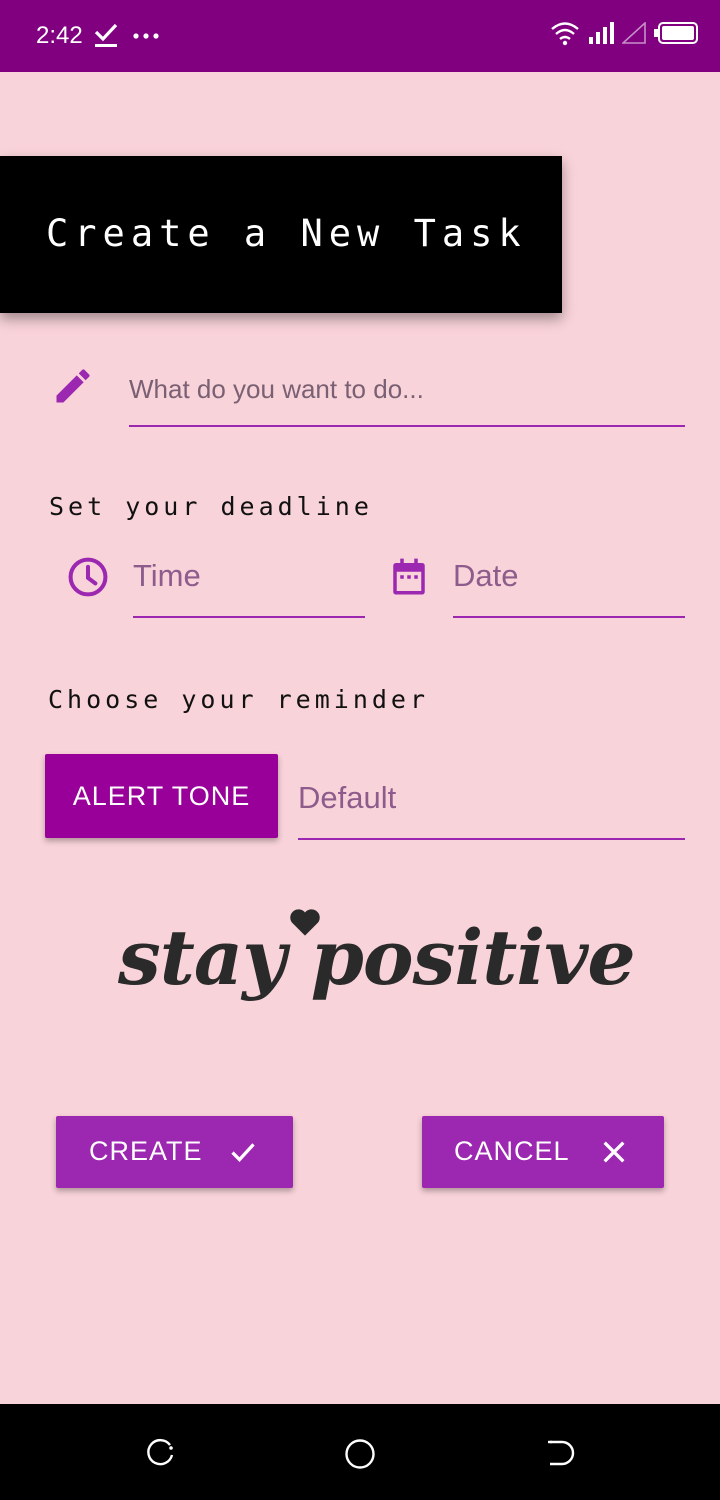 This screenshot has height=1500, width=720. I want to click on create-button: CREATE, so click(174, 1152).